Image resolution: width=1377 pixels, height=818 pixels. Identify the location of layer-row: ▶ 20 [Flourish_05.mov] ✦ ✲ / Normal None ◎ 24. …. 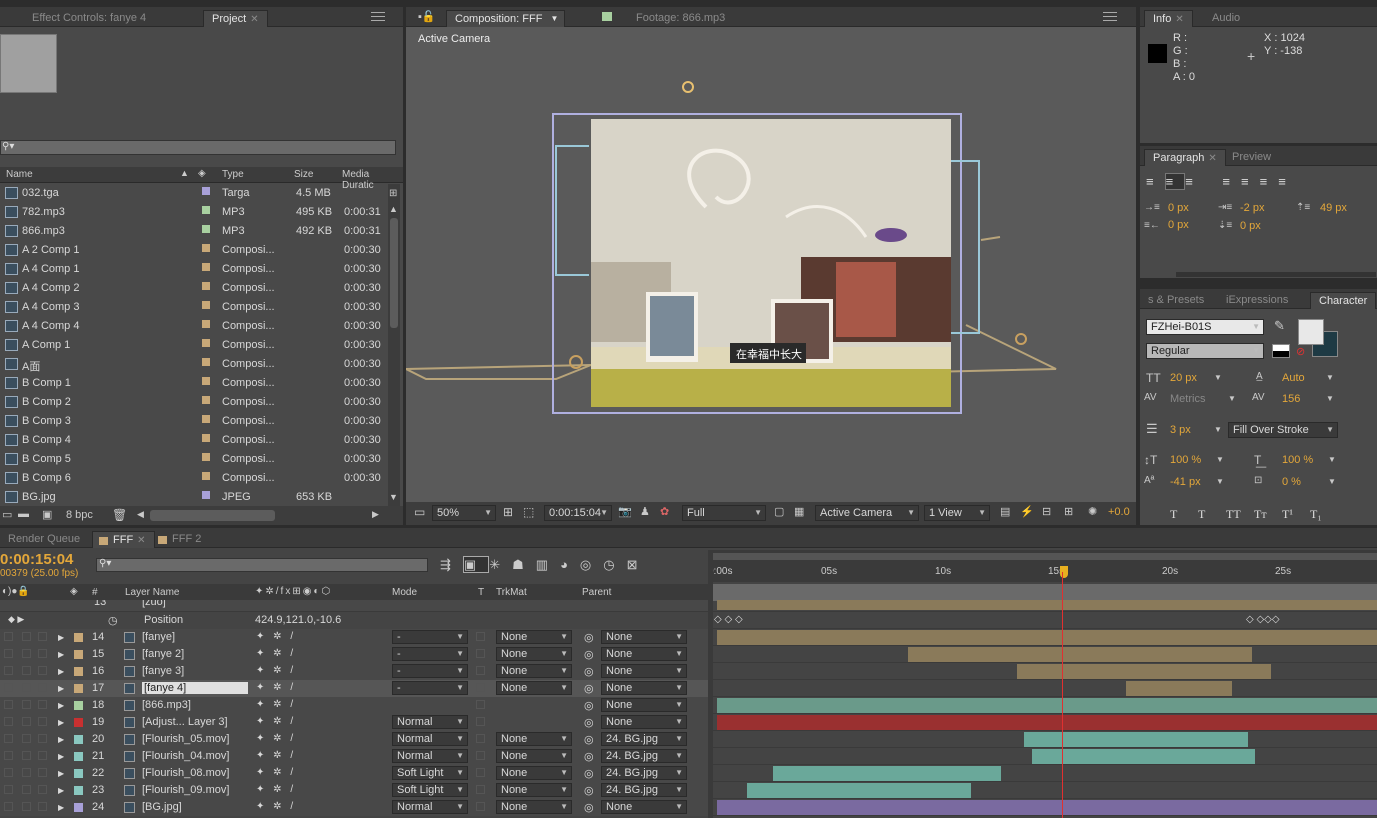
(688, 739).